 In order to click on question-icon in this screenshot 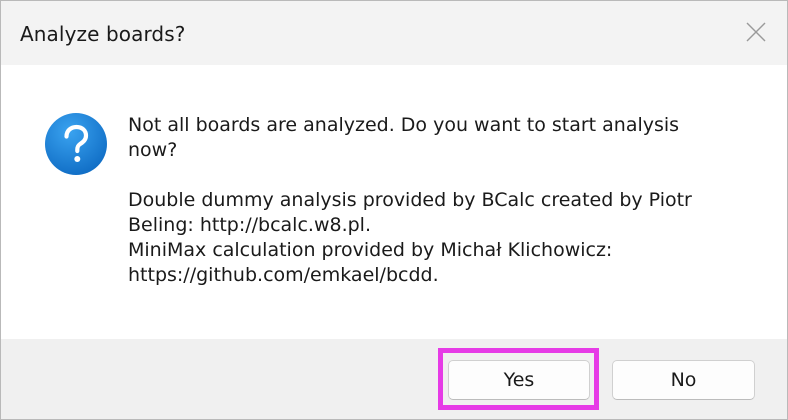, I will do `click(76, 144)`.